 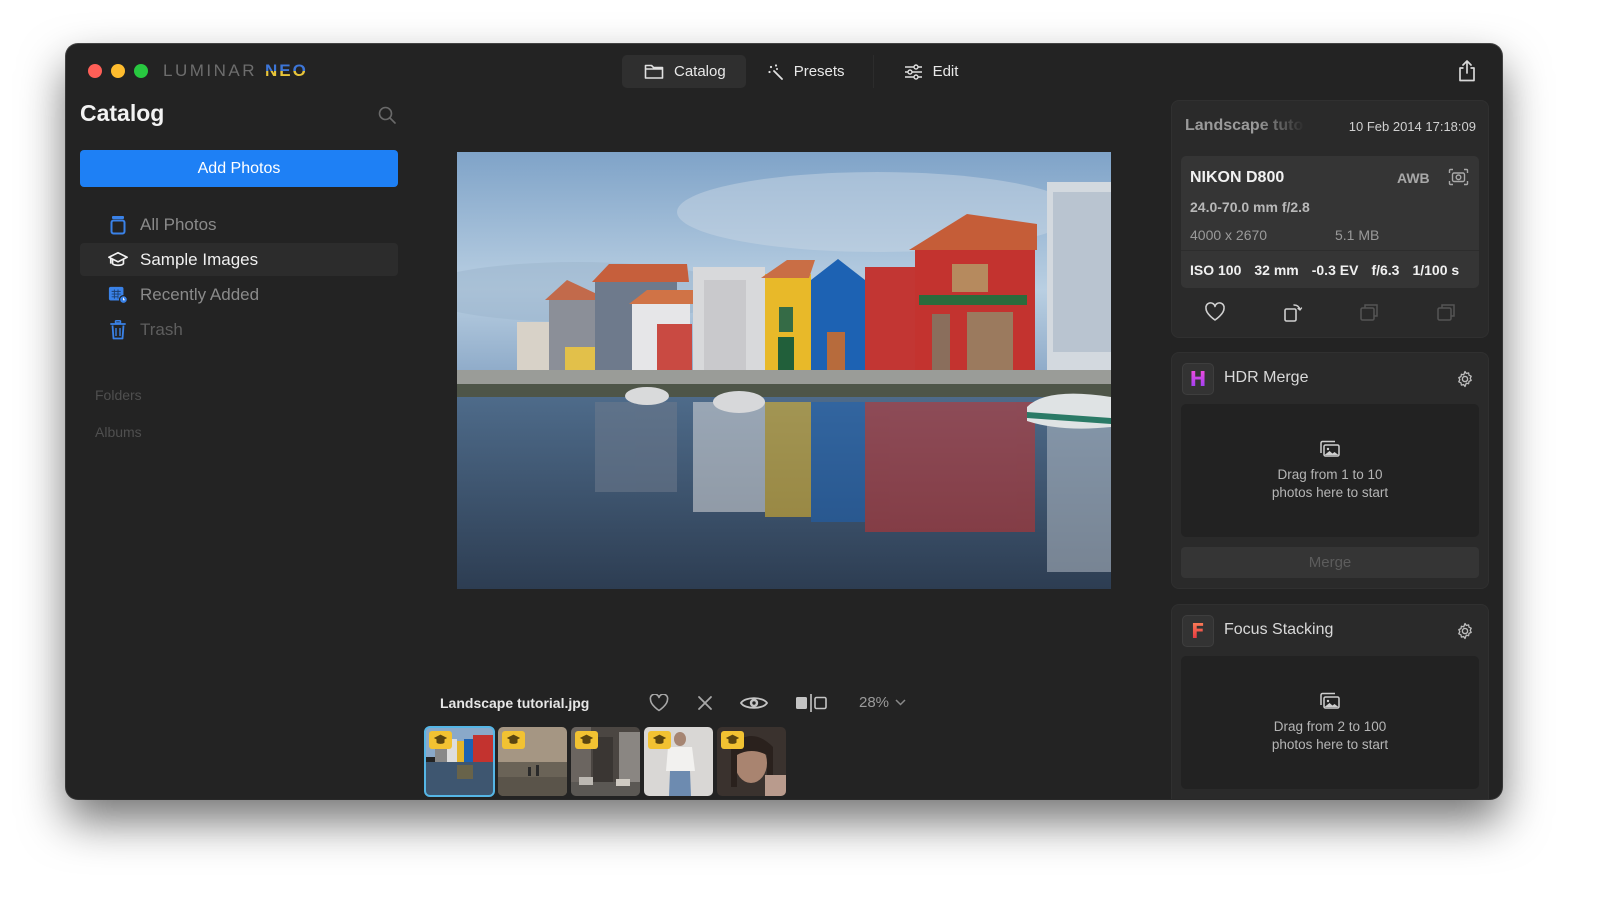 What do you see at coordinates (1330, 474) in the screenshot?
I see `hdr-drop-line-1: Drag from 1 to 10` at bounding box center [1330, 474].